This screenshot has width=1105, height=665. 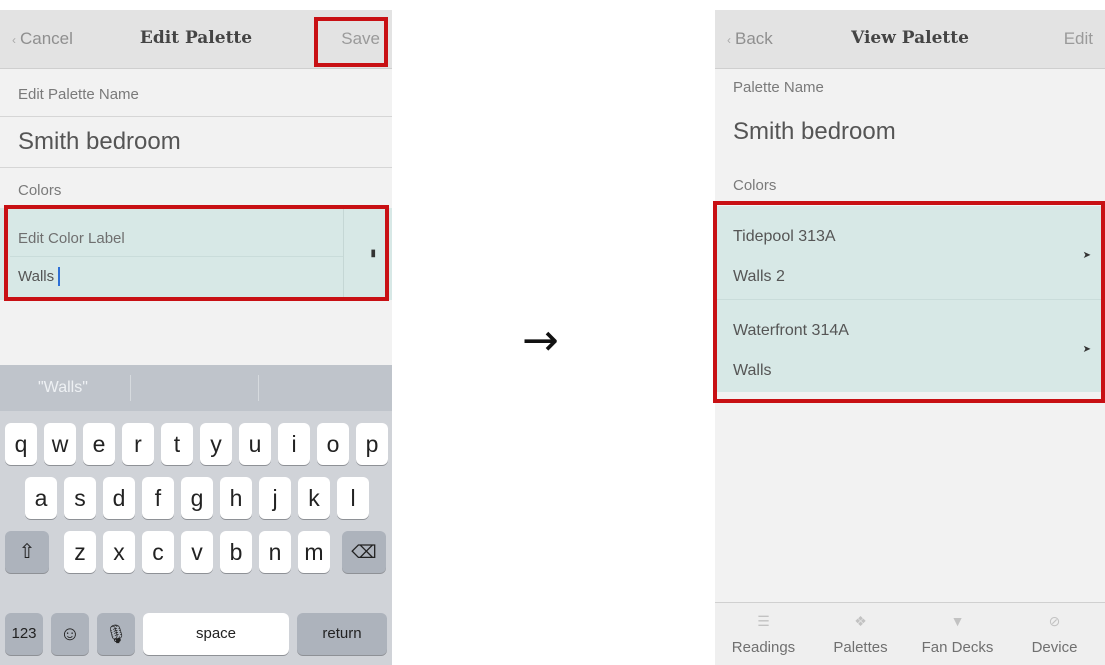 What do you see at coordinates (158, 552) in the screenshot?
I see `key-c: c` at bounding box center [158, 552].